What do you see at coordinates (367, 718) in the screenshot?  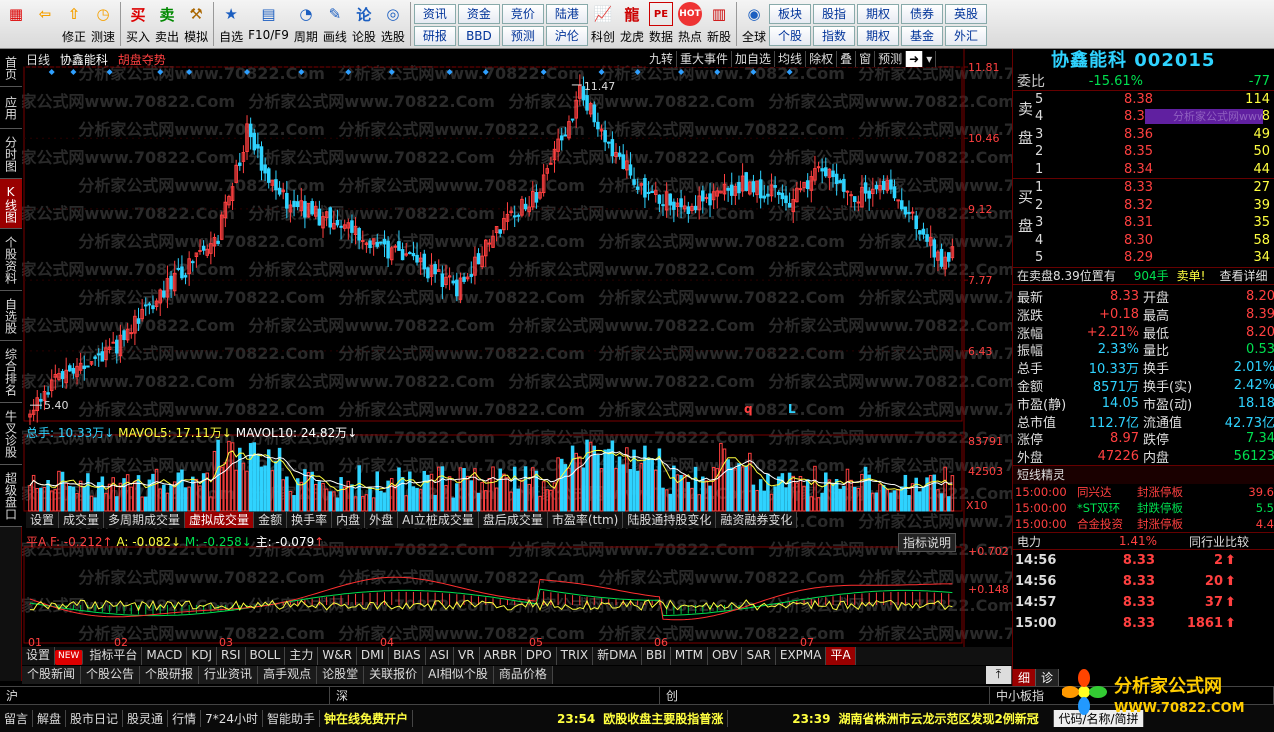 I see `status-scroll-text: 钟在线免费开户` at bounding box center [367, 718].